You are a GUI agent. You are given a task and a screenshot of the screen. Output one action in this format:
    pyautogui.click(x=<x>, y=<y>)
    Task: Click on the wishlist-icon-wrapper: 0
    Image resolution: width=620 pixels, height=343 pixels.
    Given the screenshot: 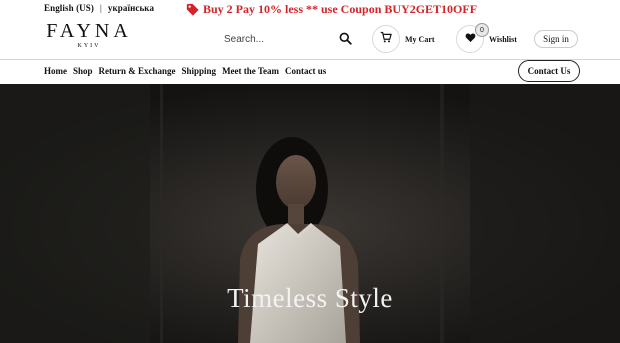 What is the action you would take?
    pyautogui.click(x=472, y=38)
    